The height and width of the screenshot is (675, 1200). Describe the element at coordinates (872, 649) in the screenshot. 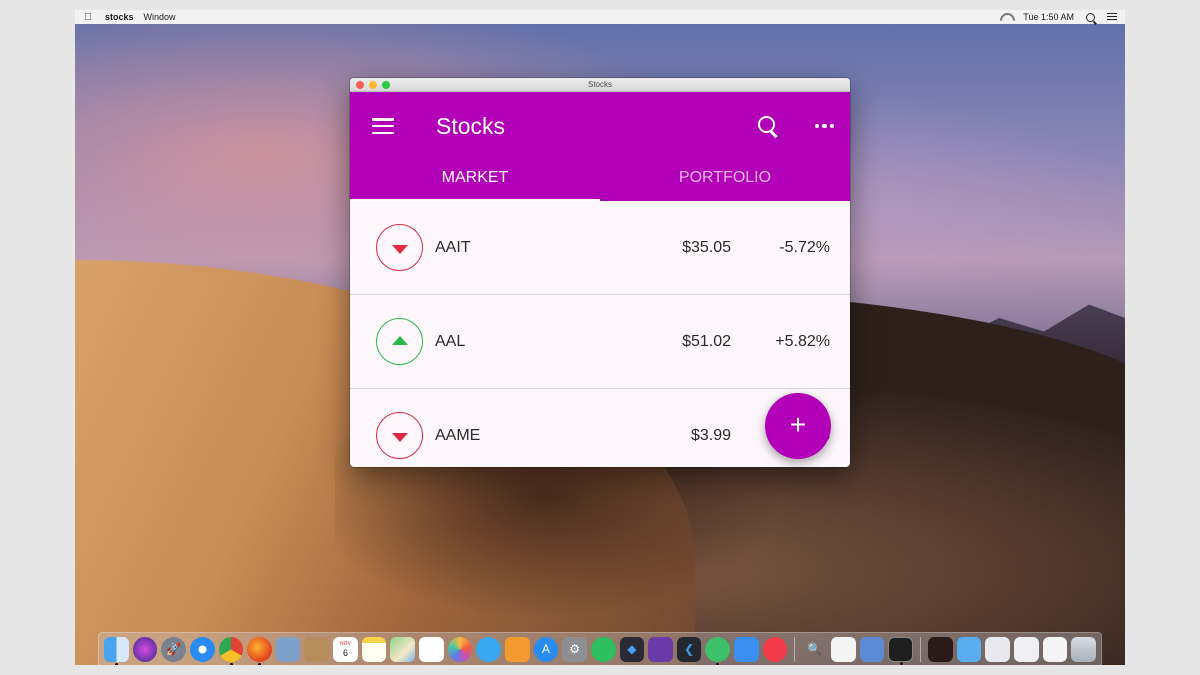

I see `simulator-icon` at that location.